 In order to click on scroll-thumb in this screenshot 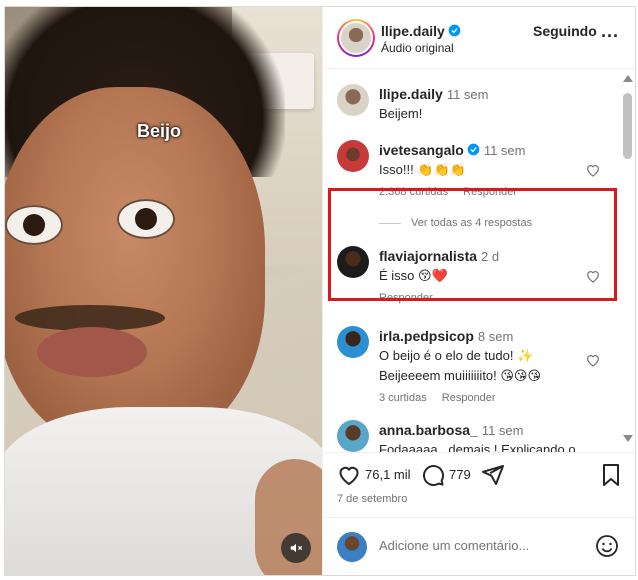, I will do `click(627, 126)`.